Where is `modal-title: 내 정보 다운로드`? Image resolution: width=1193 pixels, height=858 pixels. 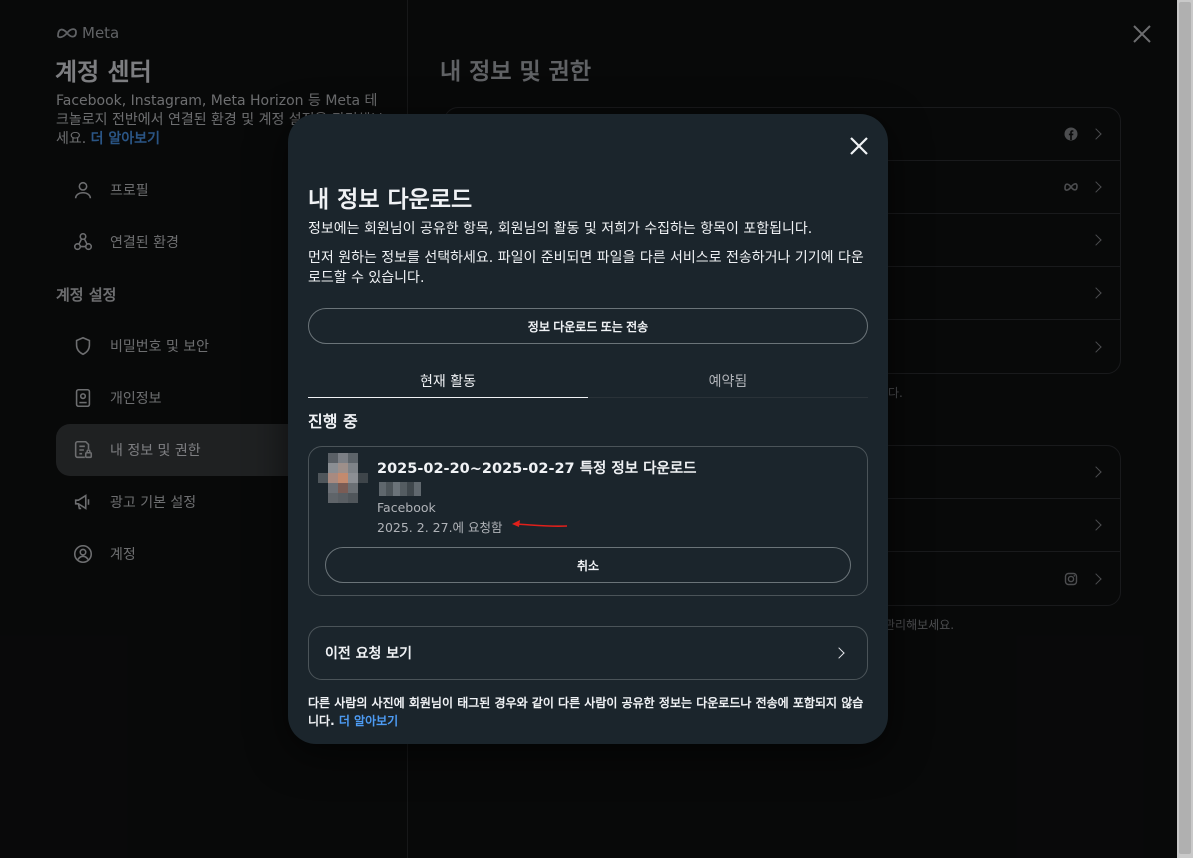 modal-title: 내 정보 다운로드 is located at coordinates (390, 200).